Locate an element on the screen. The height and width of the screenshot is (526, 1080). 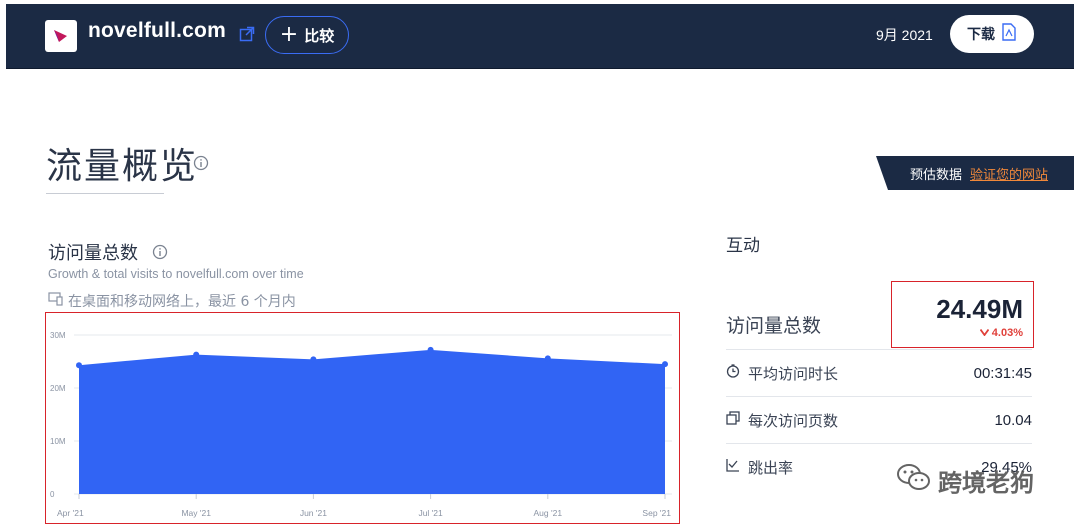
total-visits-change: 4.03% is located at coordinates (1001, 333).